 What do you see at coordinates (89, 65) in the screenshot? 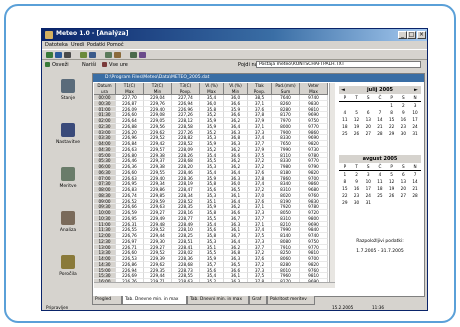
I see `draw-button: Nariši` at bounding box center [89, 65].